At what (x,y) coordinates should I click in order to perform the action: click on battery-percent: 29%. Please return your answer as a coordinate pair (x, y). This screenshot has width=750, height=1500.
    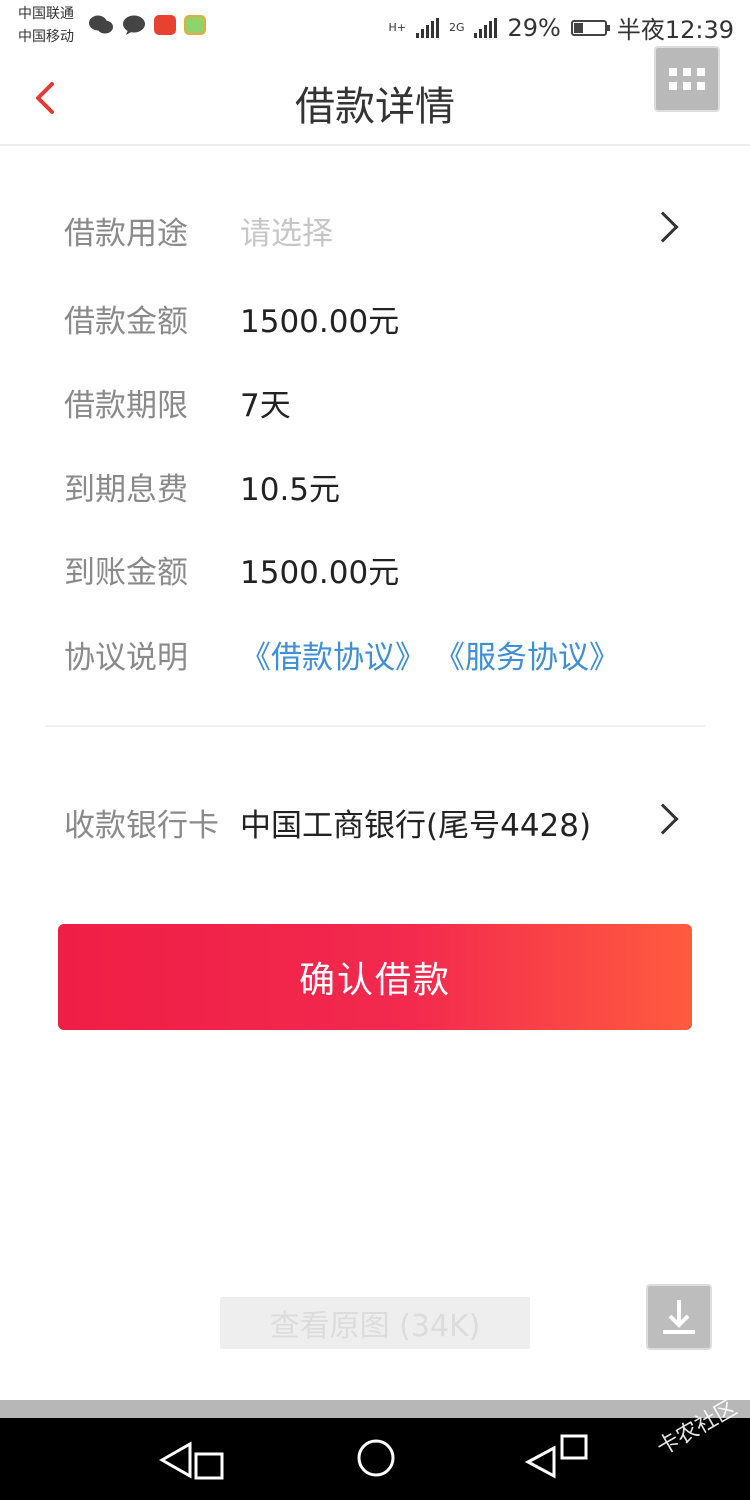
    Looking at the image, I should click on (534, 27).